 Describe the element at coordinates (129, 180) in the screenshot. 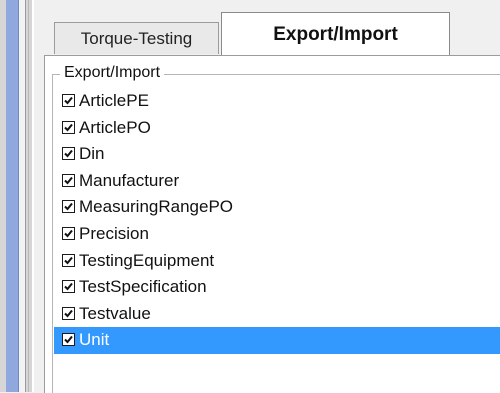

I see `list-item-label: Manufacturer` at that location.